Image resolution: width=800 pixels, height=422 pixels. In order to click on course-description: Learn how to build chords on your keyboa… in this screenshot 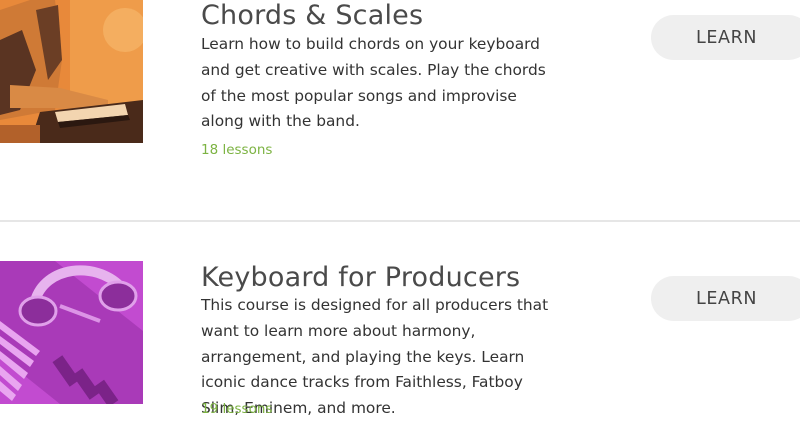, I will do `click(373, 83)`.